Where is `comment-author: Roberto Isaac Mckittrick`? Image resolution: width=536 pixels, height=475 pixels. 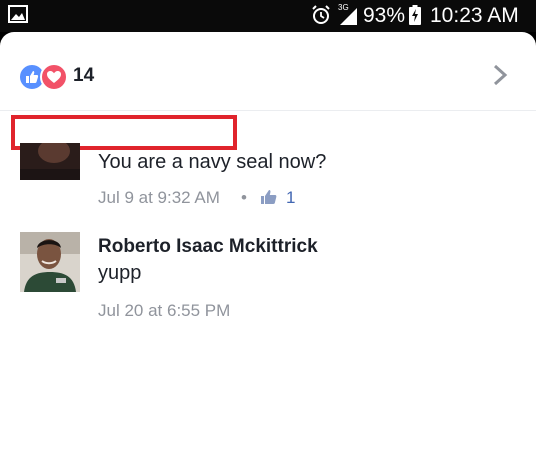 comment-author: Roberto Isaac Mckittrick is located at coordinates (208, 247).